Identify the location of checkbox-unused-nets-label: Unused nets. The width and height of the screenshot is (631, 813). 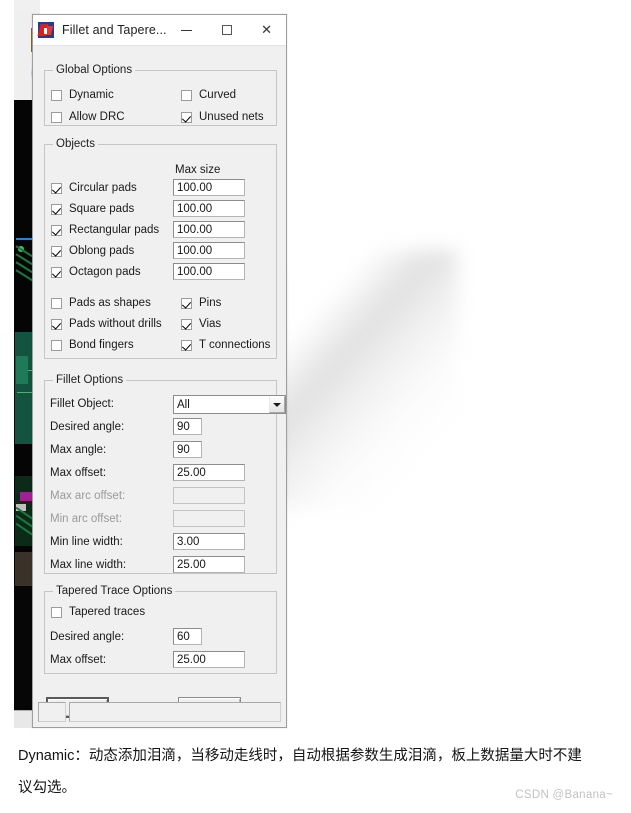
(231, 117).